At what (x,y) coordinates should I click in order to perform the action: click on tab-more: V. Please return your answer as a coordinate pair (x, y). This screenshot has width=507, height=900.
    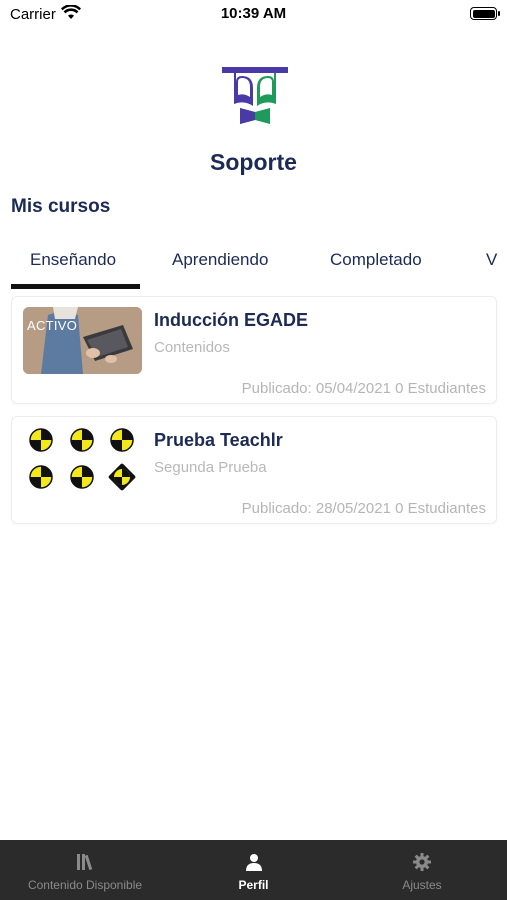
    Looking at the image, I should click on (491, 260).